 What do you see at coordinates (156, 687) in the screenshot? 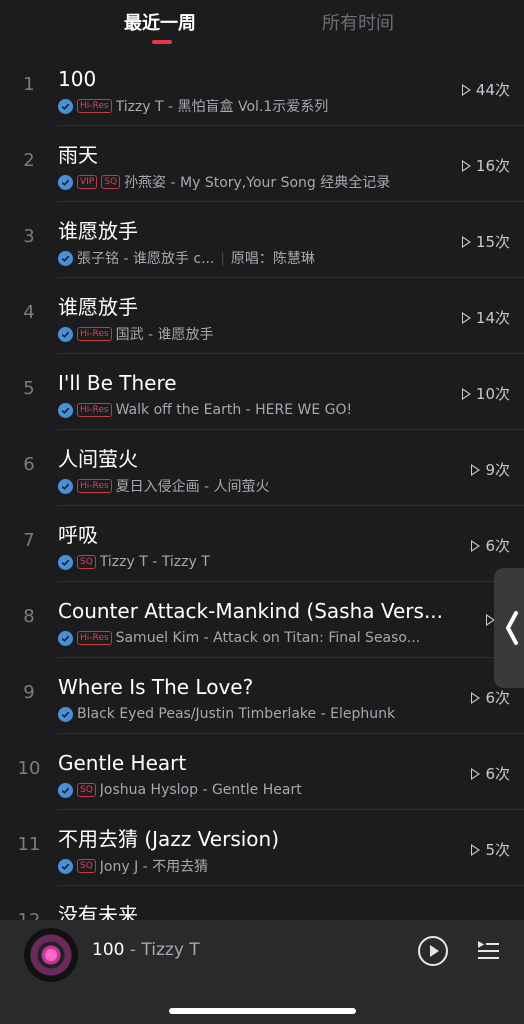
I see `song-title: Where Is The Love?` at bounding box center [156, 687].